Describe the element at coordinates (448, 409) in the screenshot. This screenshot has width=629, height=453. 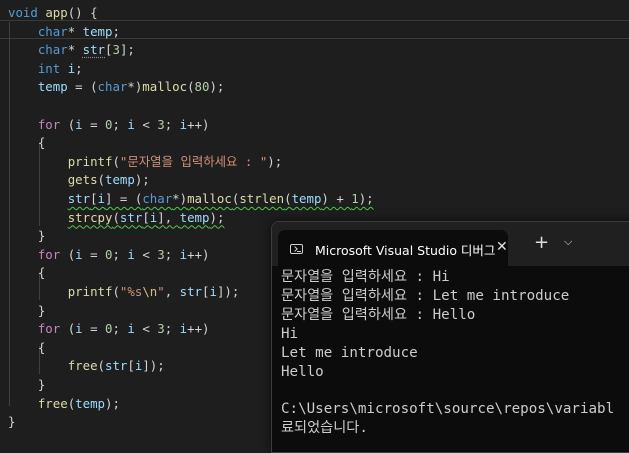
I see `console-line: C:\Users\microsoft\source\repos\variabl` at that location.